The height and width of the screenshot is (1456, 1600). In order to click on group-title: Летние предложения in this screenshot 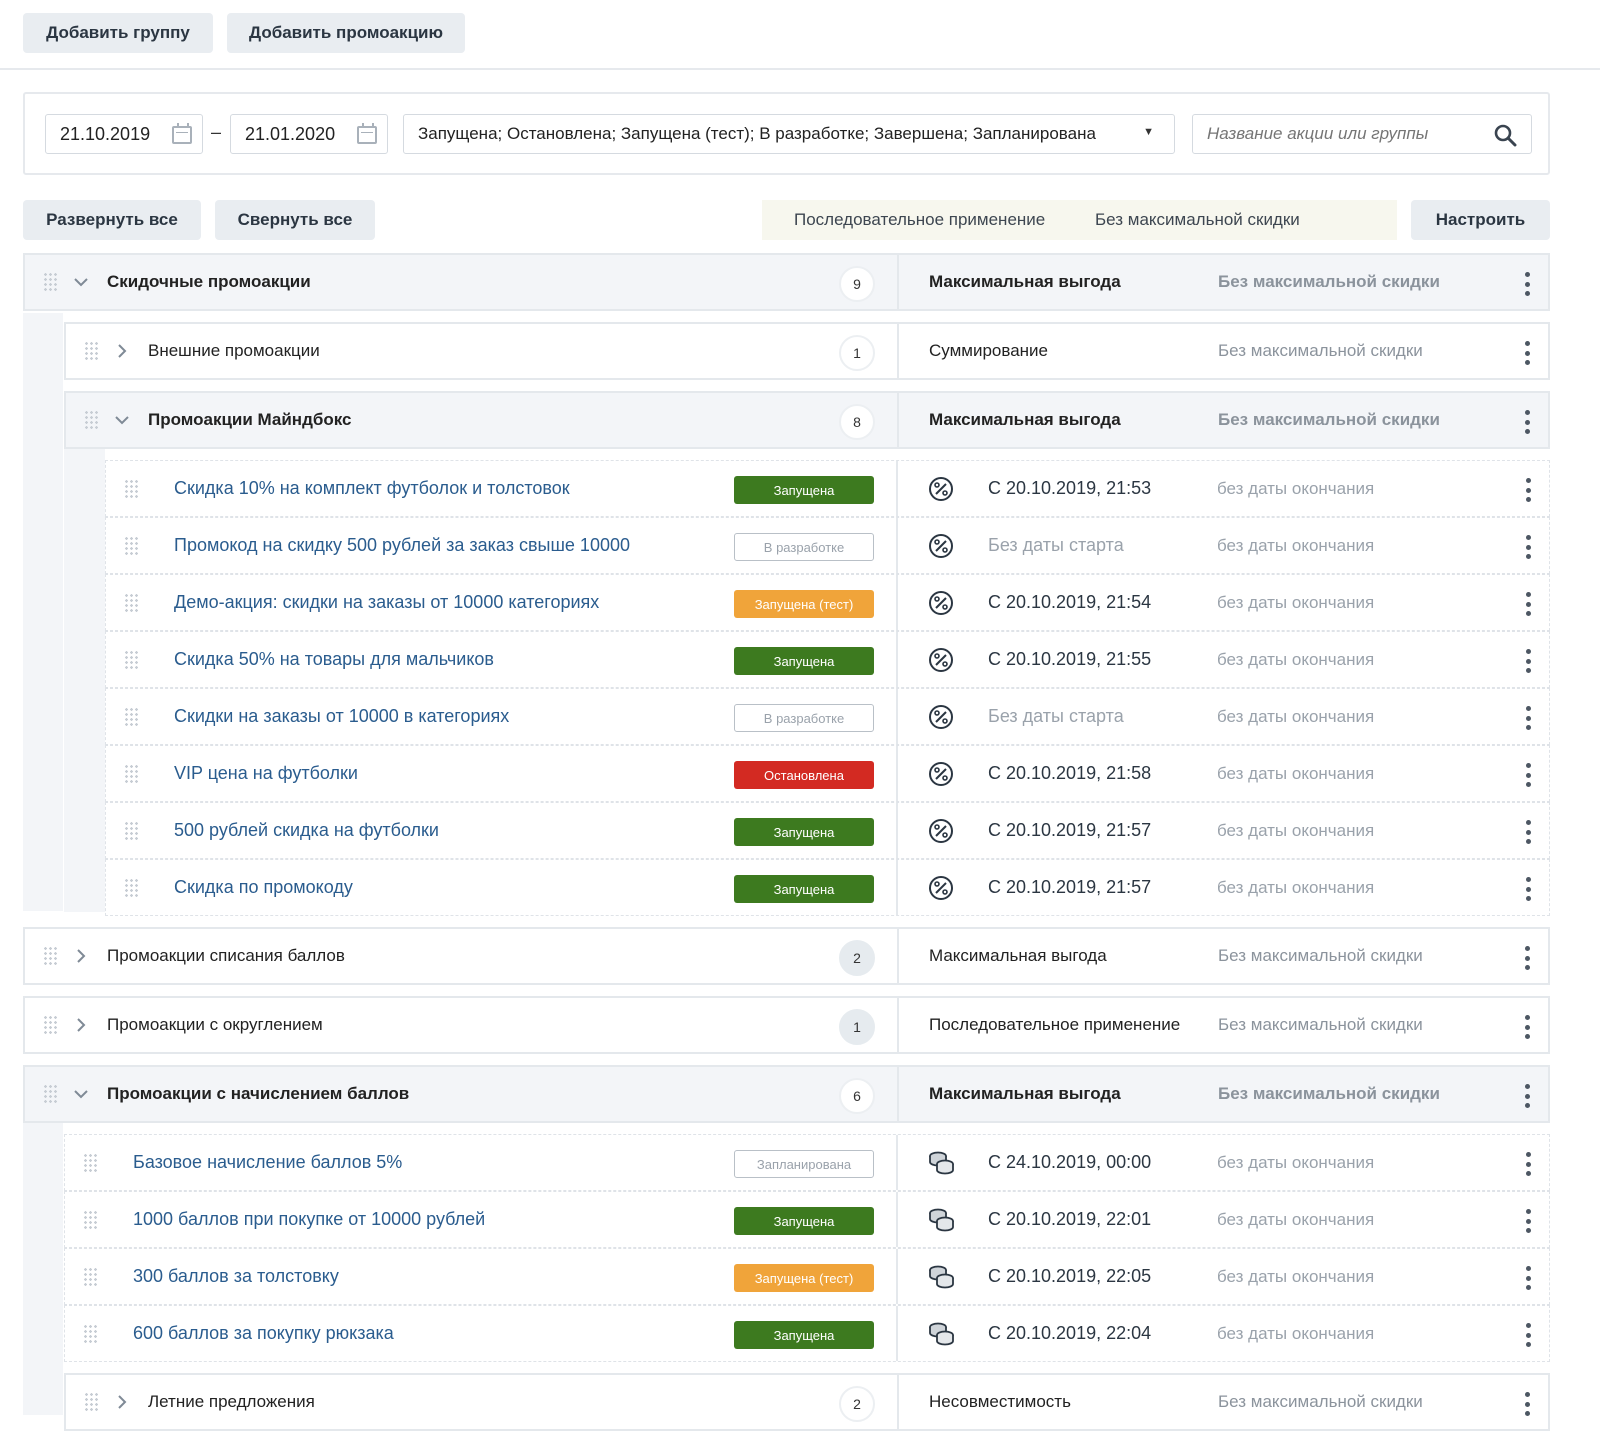, I will do `click(231, 1402)`.